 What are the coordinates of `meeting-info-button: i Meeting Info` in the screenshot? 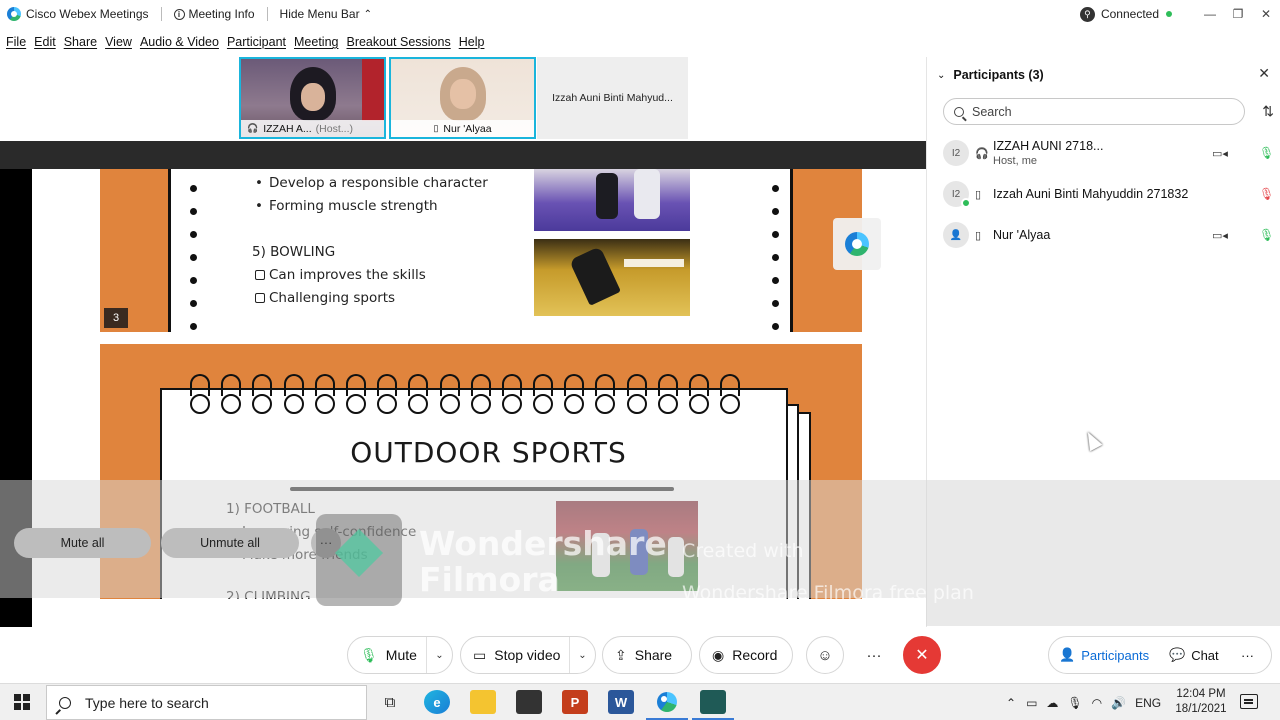 It's located at (214, 14).